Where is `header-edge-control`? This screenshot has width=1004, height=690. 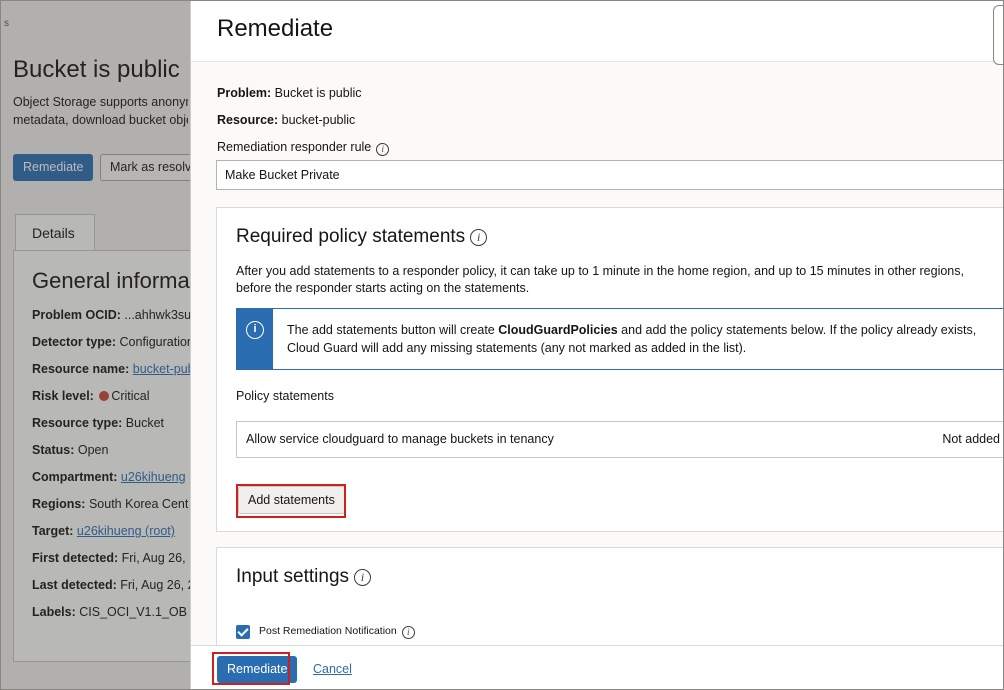 header-edge-control is located at coordinates (998, 35).